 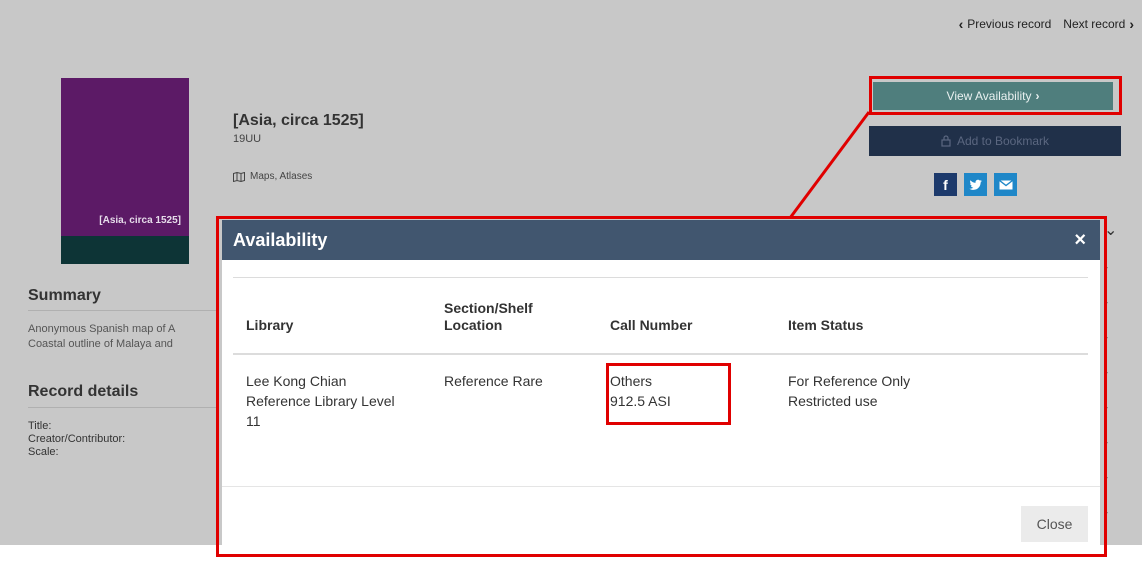 I want to click on cell-line: For Reference Only, so click(x=849, y=381).